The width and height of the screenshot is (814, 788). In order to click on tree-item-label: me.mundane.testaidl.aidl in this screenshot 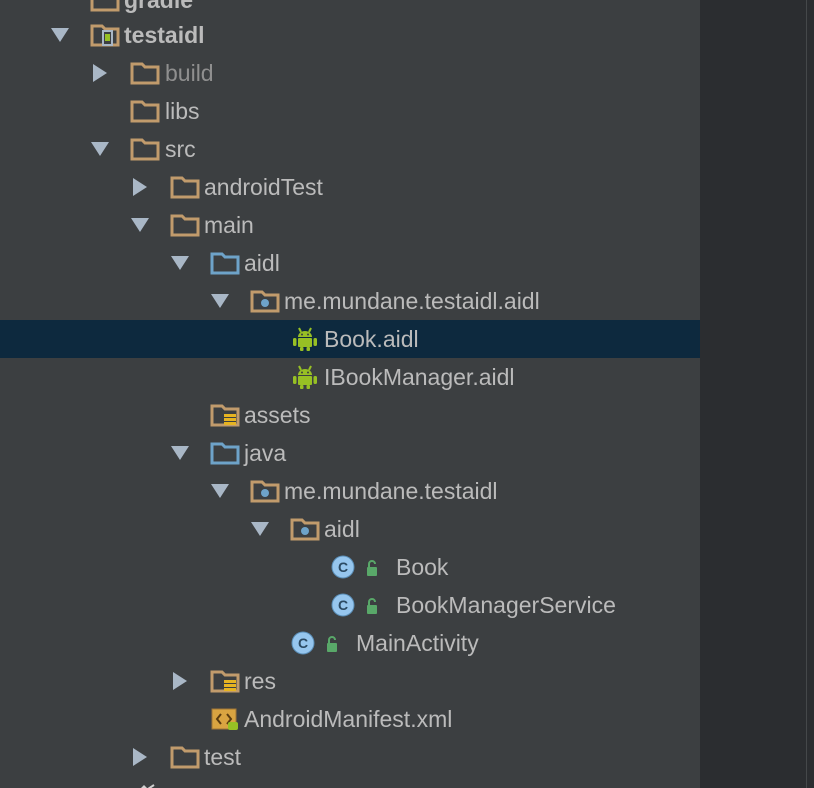, I will do `click(412, 301)`.